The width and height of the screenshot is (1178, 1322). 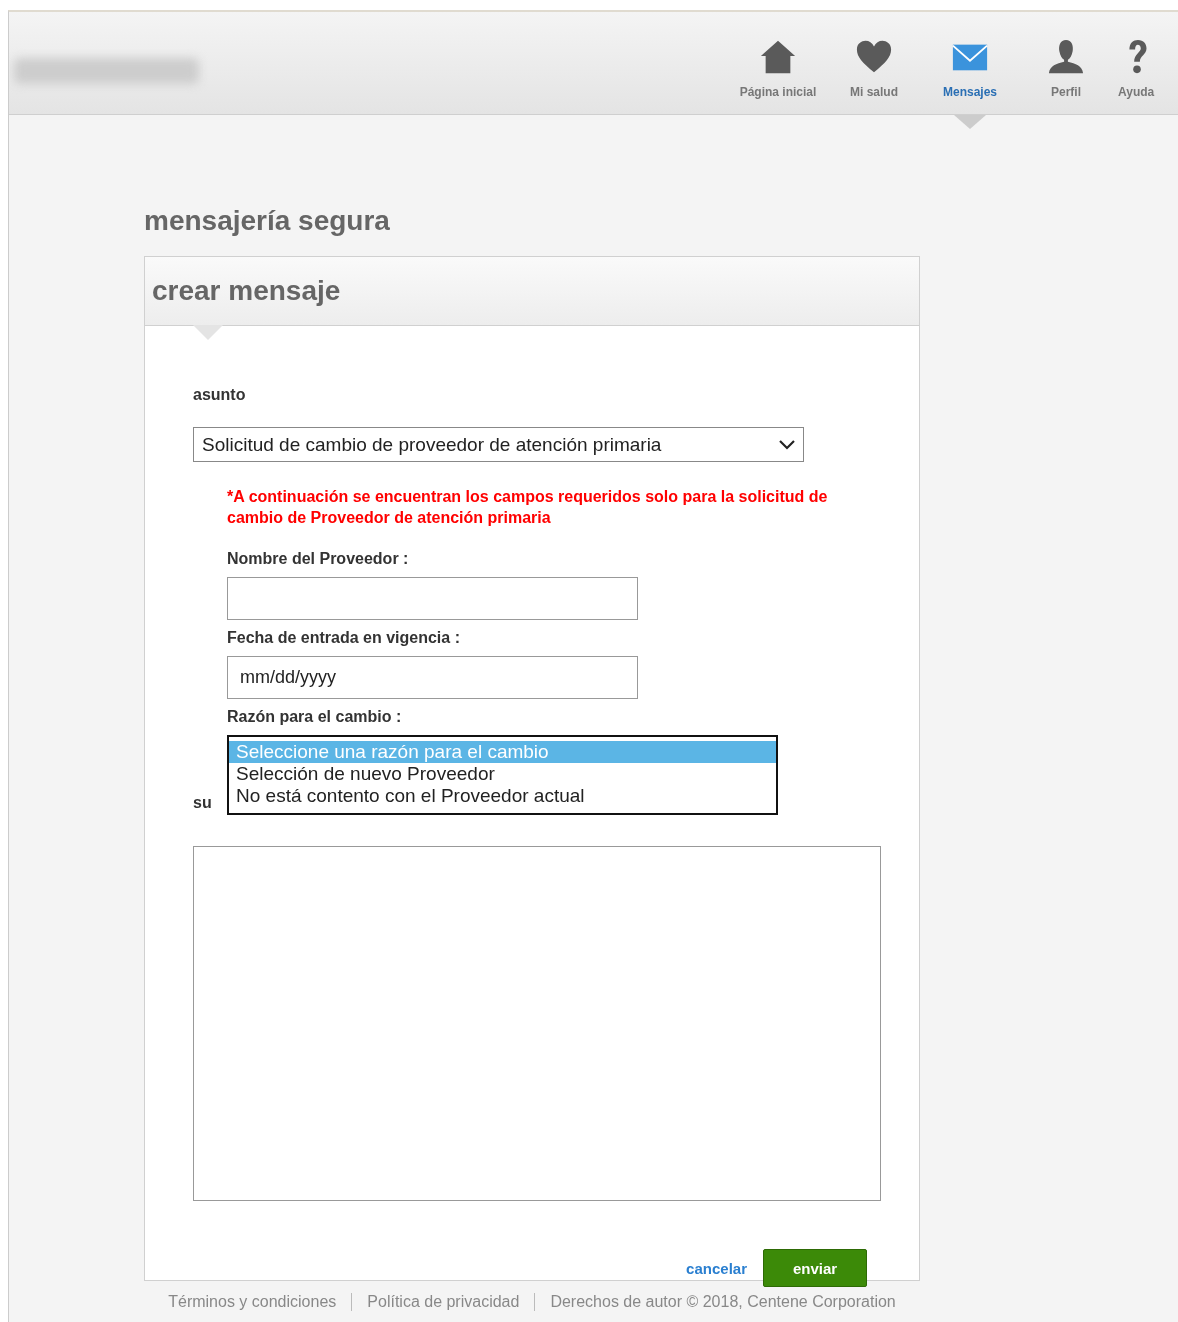 What do you see at coordinates (716, 1268) in the screenshot?
I see `cancel-link: cancelar` at bounding box center [716, 1268].